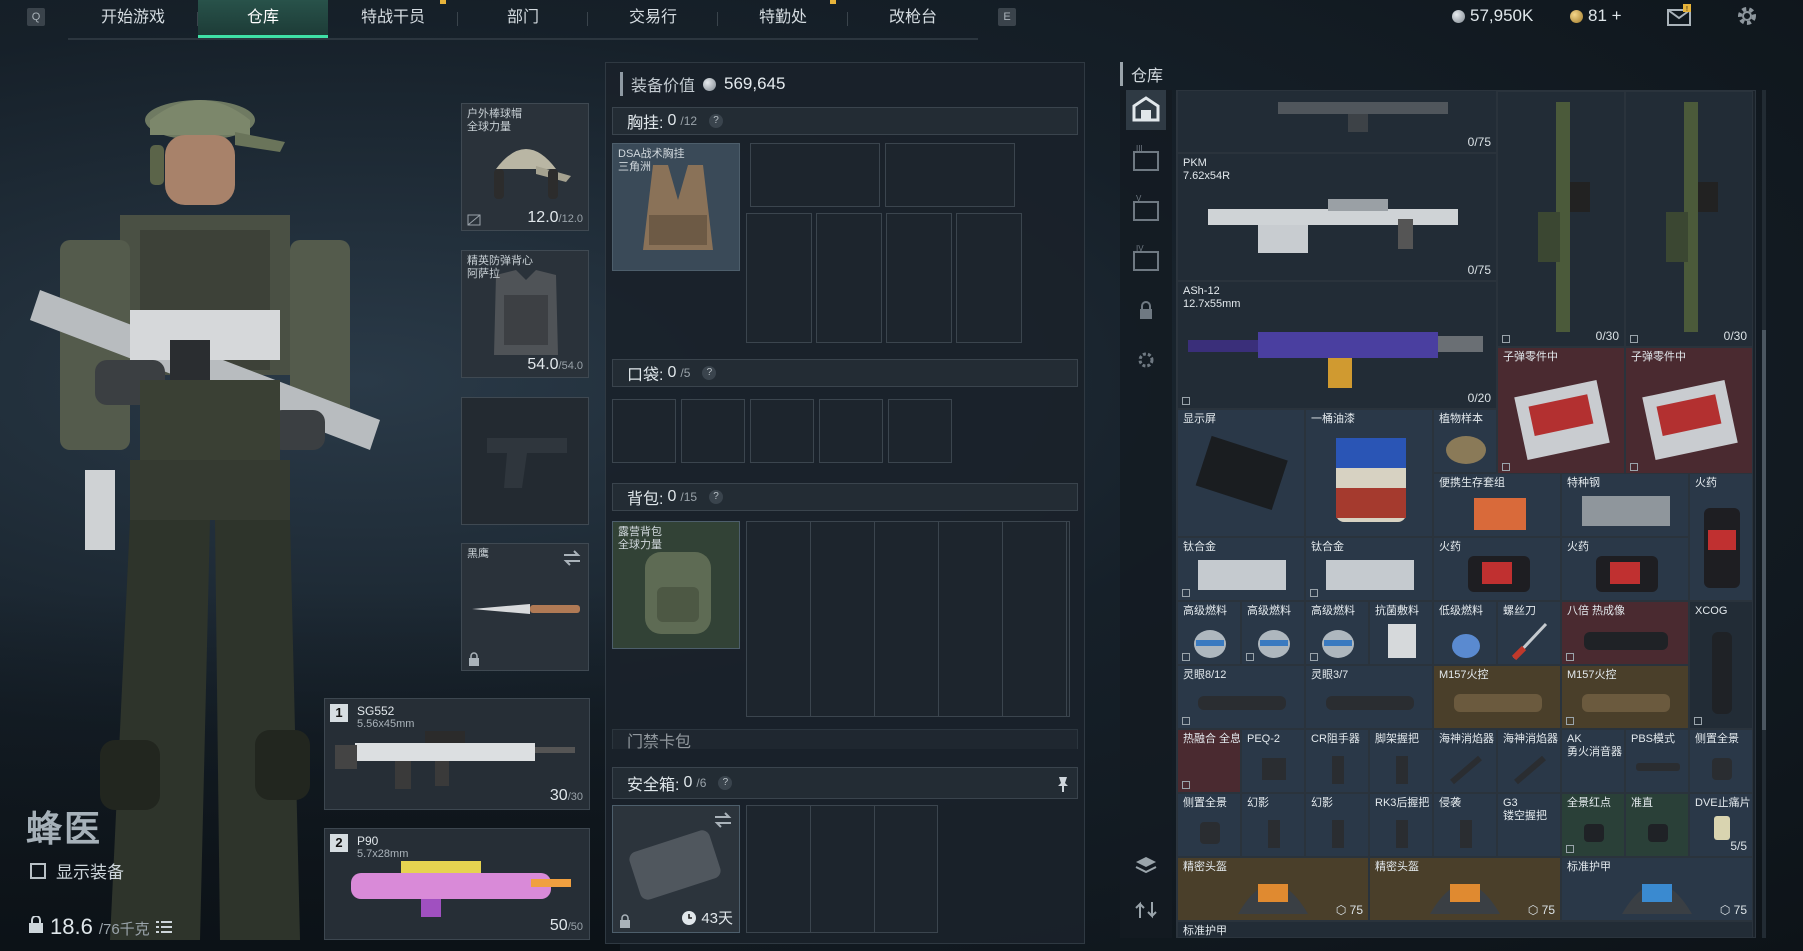 This screenshot has height=951, width=1803. Describe the element at coordinates (1465, 929) in the screenshot. I see `warehouse-item-standard-armor: 标准护甲` at that location.